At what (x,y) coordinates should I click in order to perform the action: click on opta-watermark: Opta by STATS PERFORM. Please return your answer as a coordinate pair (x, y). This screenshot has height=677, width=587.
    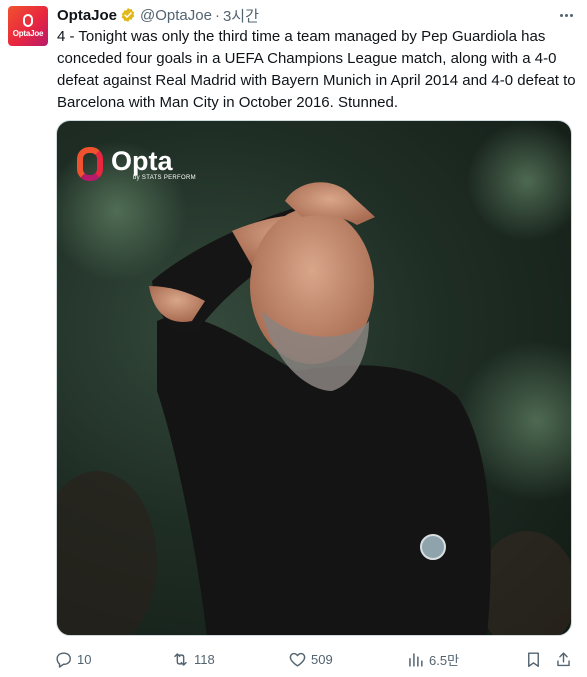
    Looking at the image, I should click on (136, 164).